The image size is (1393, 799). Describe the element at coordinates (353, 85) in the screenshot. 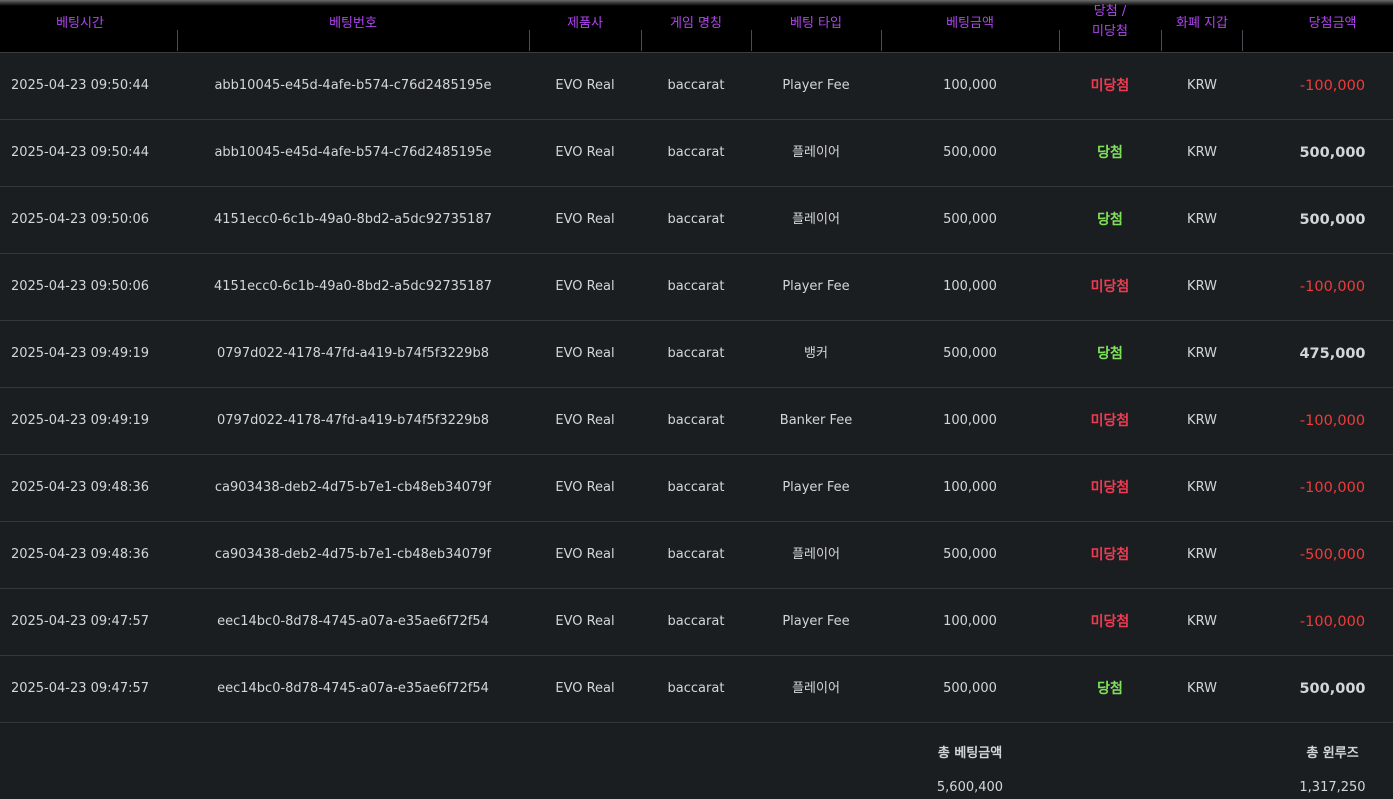

I see `bet-id-cell: abb10045-e45d-4afe-b574-c76d2485195e` at that location.